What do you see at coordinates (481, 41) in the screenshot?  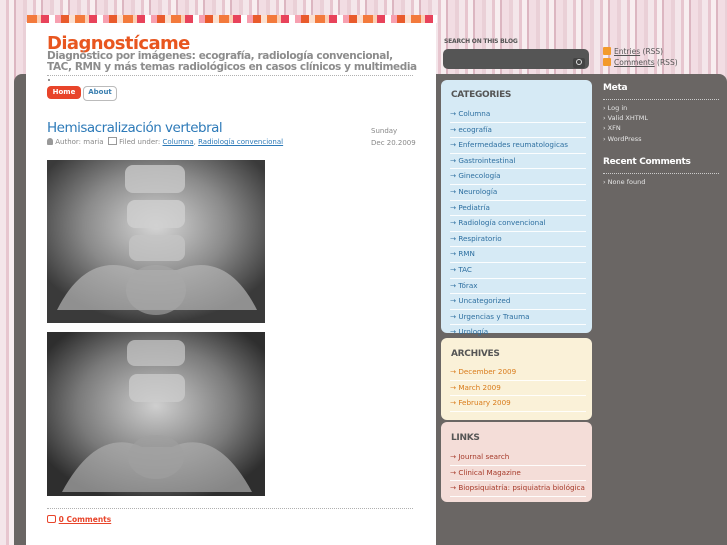 I see `search-label: SEARCH ON THIS BLOG` at bounding box center [481, 41].